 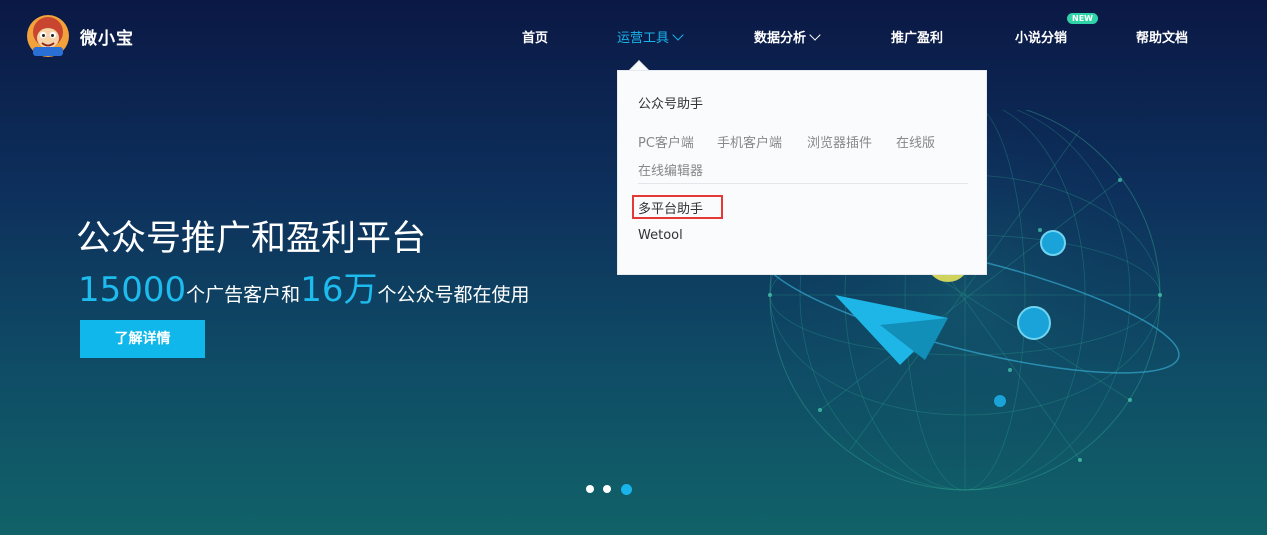 I want to click on dropdown-item-wetool: Wetool, so click(x=660, y=235).